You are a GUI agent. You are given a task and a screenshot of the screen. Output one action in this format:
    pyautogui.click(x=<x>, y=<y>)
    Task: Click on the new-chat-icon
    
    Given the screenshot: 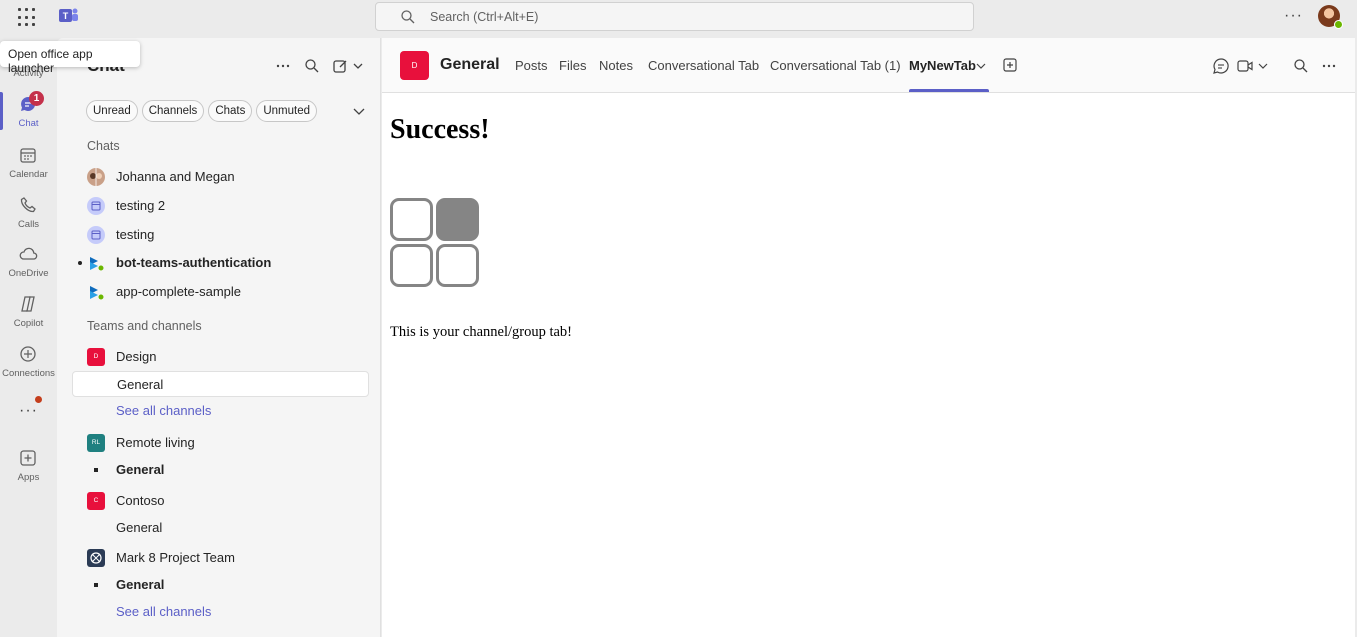 What is the action you would take?
    pyautogui.click(x=340, y=66)
    